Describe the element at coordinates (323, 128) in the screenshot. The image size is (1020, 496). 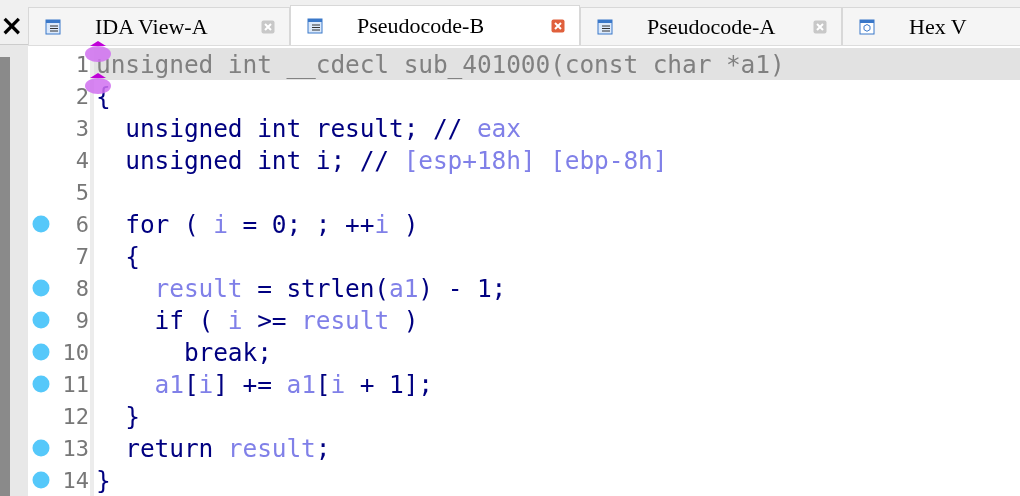
I see `code-line: unsigned int result; // eax` at that location.